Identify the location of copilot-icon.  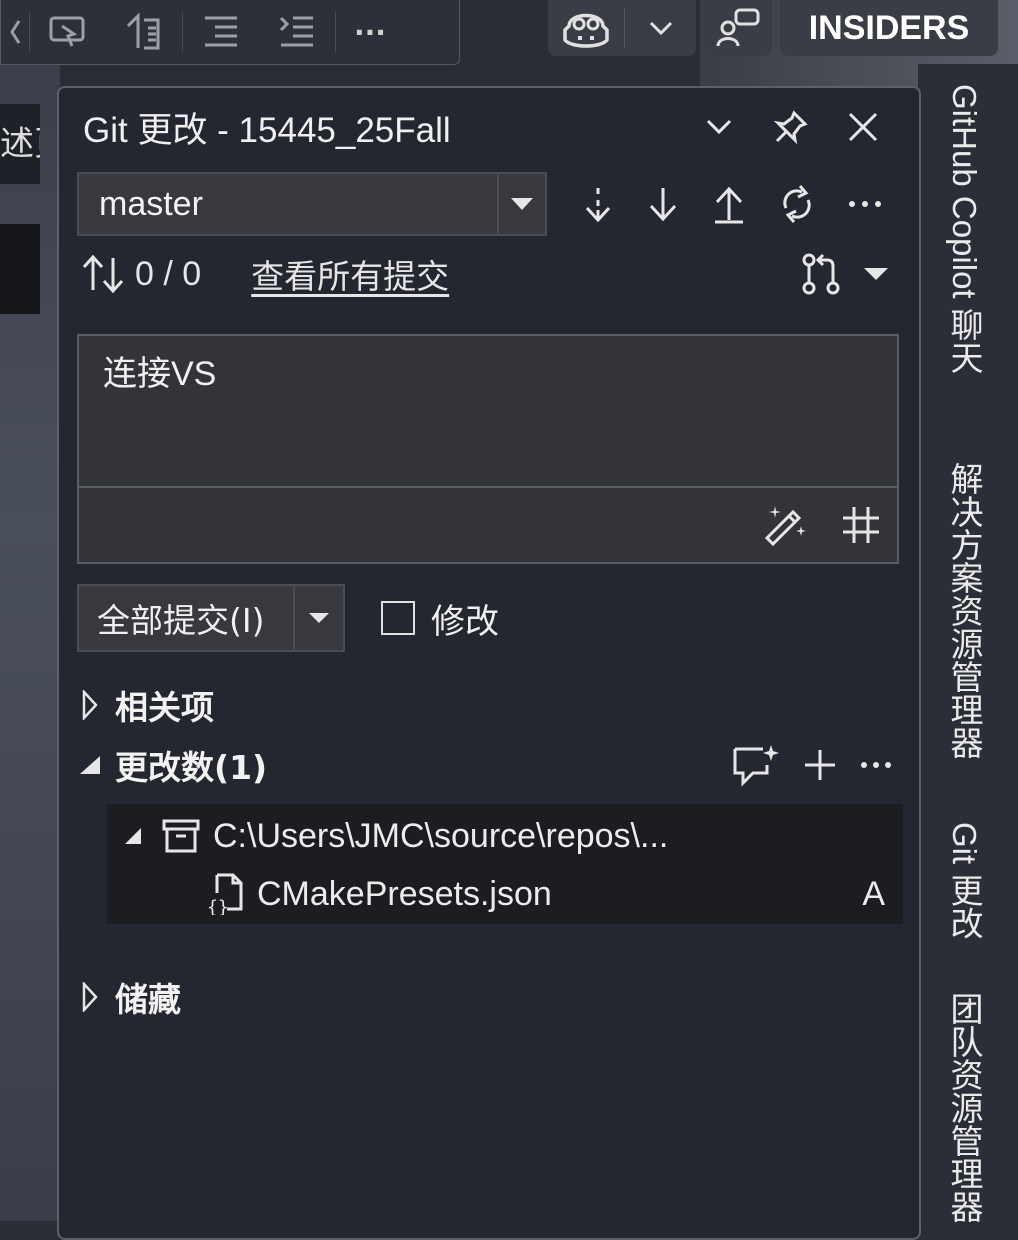
(586, 30).